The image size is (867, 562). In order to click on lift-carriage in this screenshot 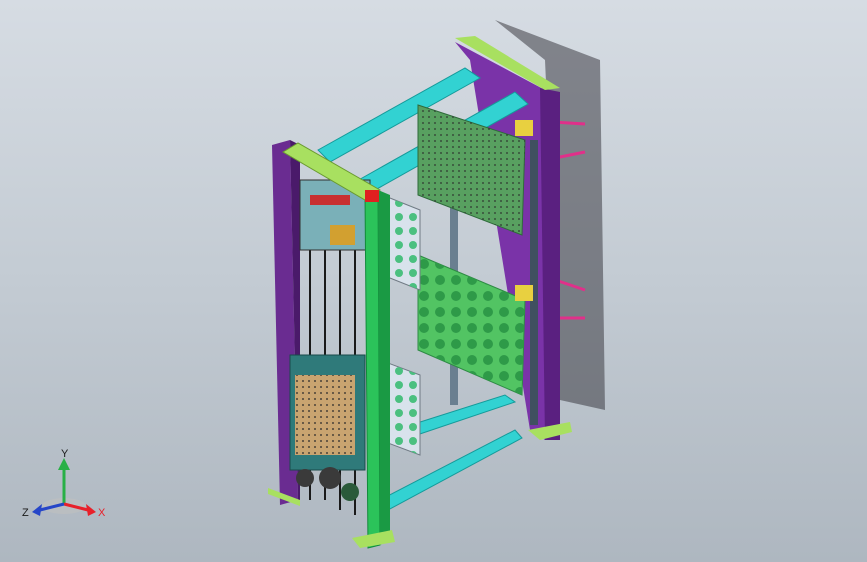, I will do `click(327, 412)`.